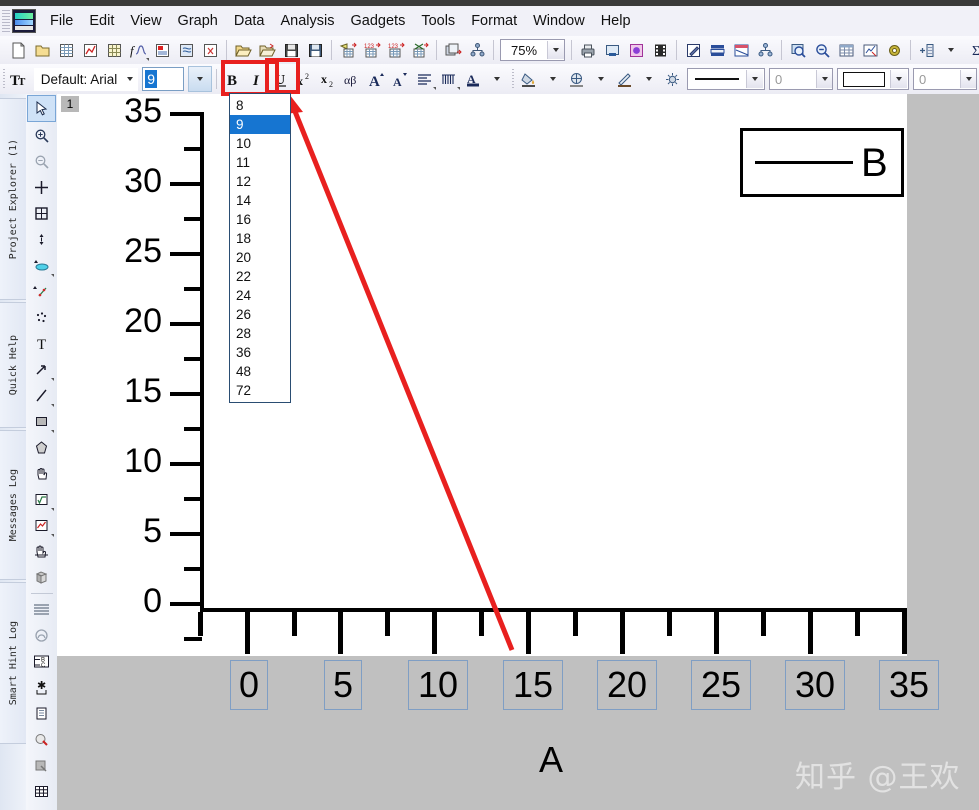 The height and width of the screenshot is (810, 979). Describe the element at coordinates (377, 79) in the screenshot. I see `increase-font-button: A` at that location.